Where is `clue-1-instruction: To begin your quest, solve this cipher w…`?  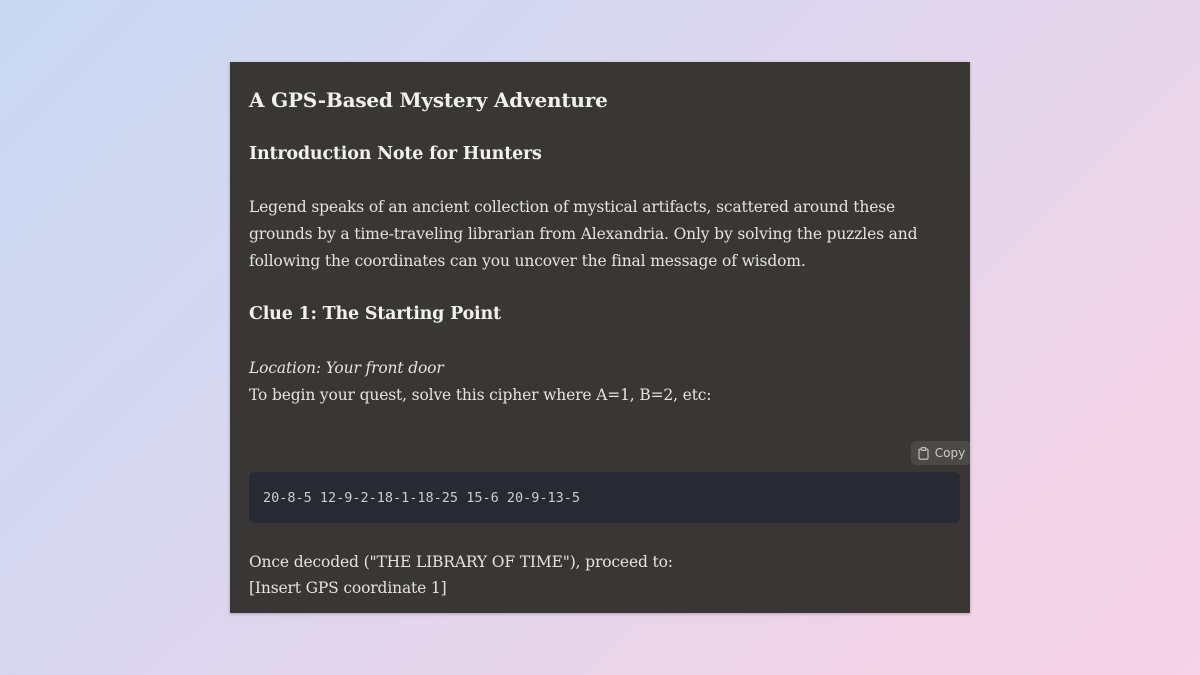
clue-1-instruction: To begin your quest, solve this cipher w… is located at coordinates (480, 395).